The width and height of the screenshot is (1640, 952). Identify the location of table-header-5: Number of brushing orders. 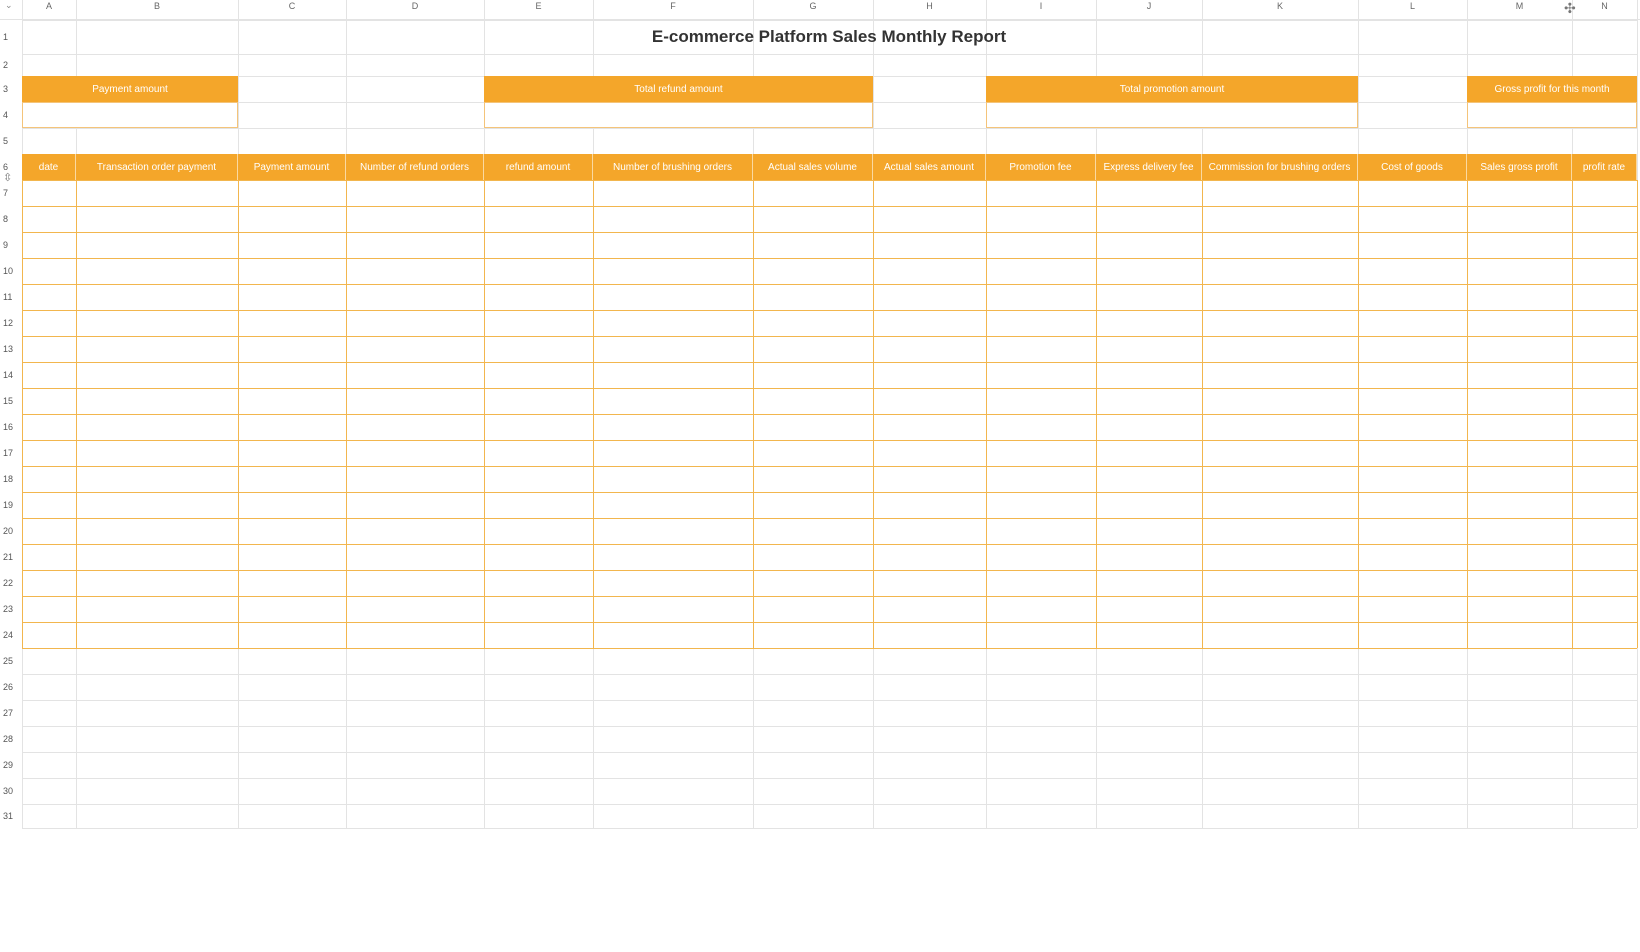
(673, 167).